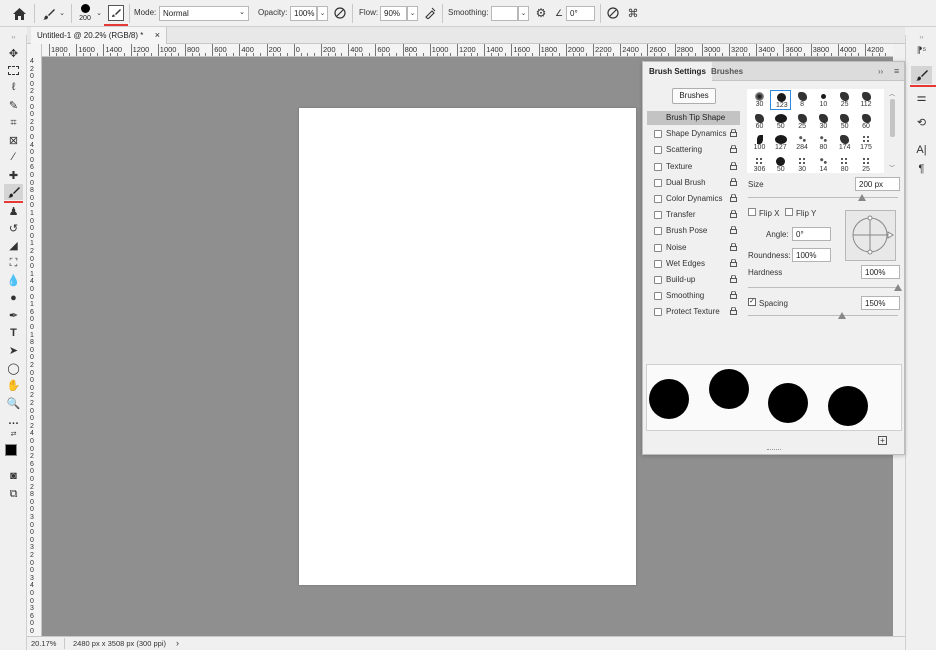  What do you see at coordinates (789, 212) in the screenshot?
I see `flip-y-checkbox` at bounding box center [789, 212].